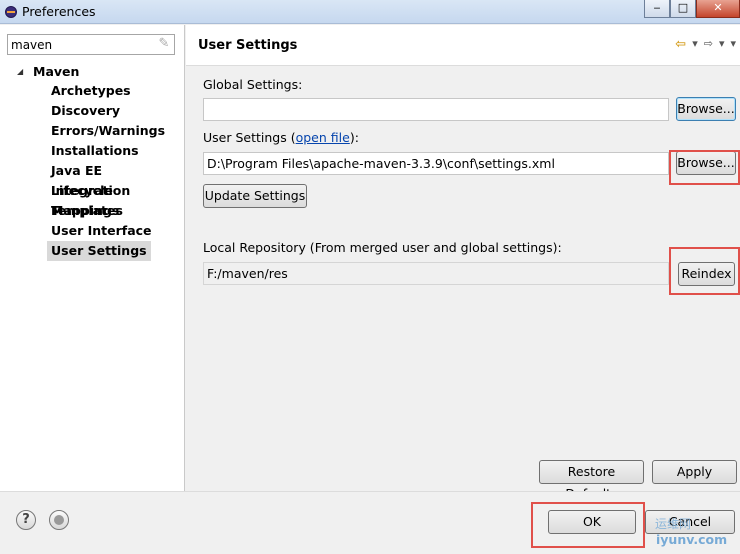 The height and width of the screenshot is (554, 740). Describe the element at coordinates (253, 84) in the screenshot. I see `global-settings-label: Global Settings:` at that location.